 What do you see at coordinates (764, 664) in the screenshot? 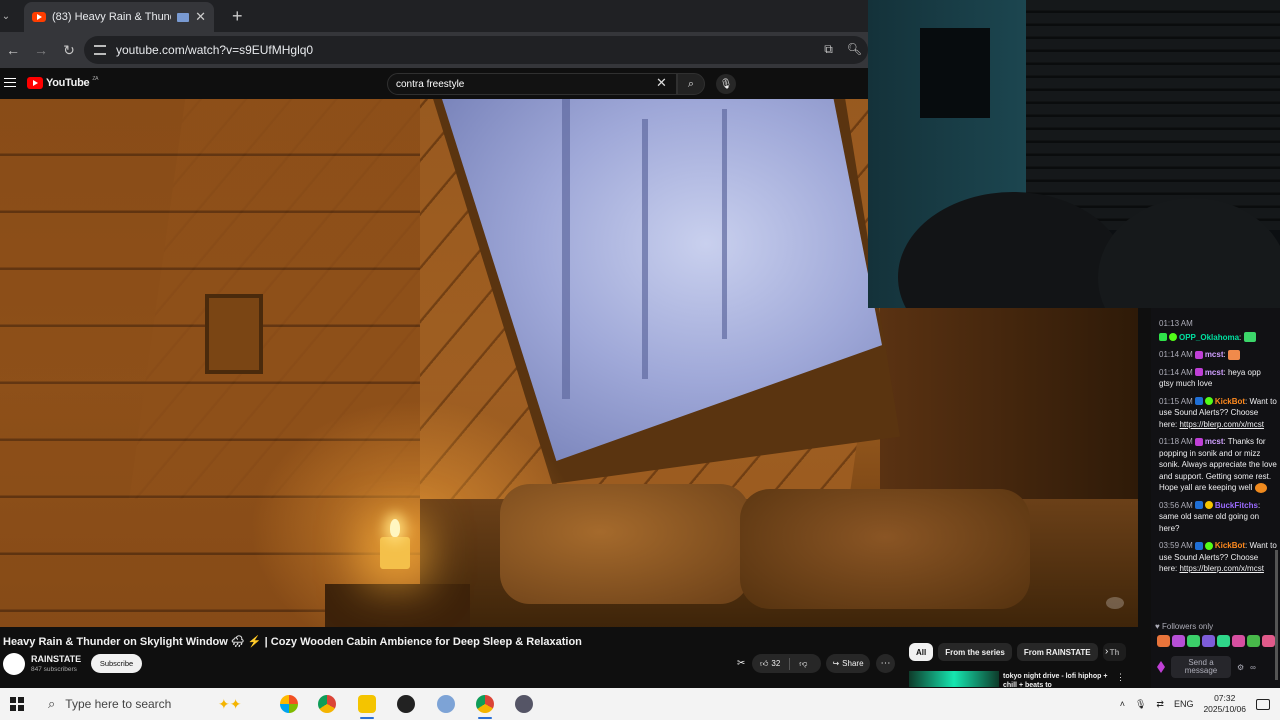
I see `thumbs-up-icon: 👍︎` at bounding box center [764, 664].